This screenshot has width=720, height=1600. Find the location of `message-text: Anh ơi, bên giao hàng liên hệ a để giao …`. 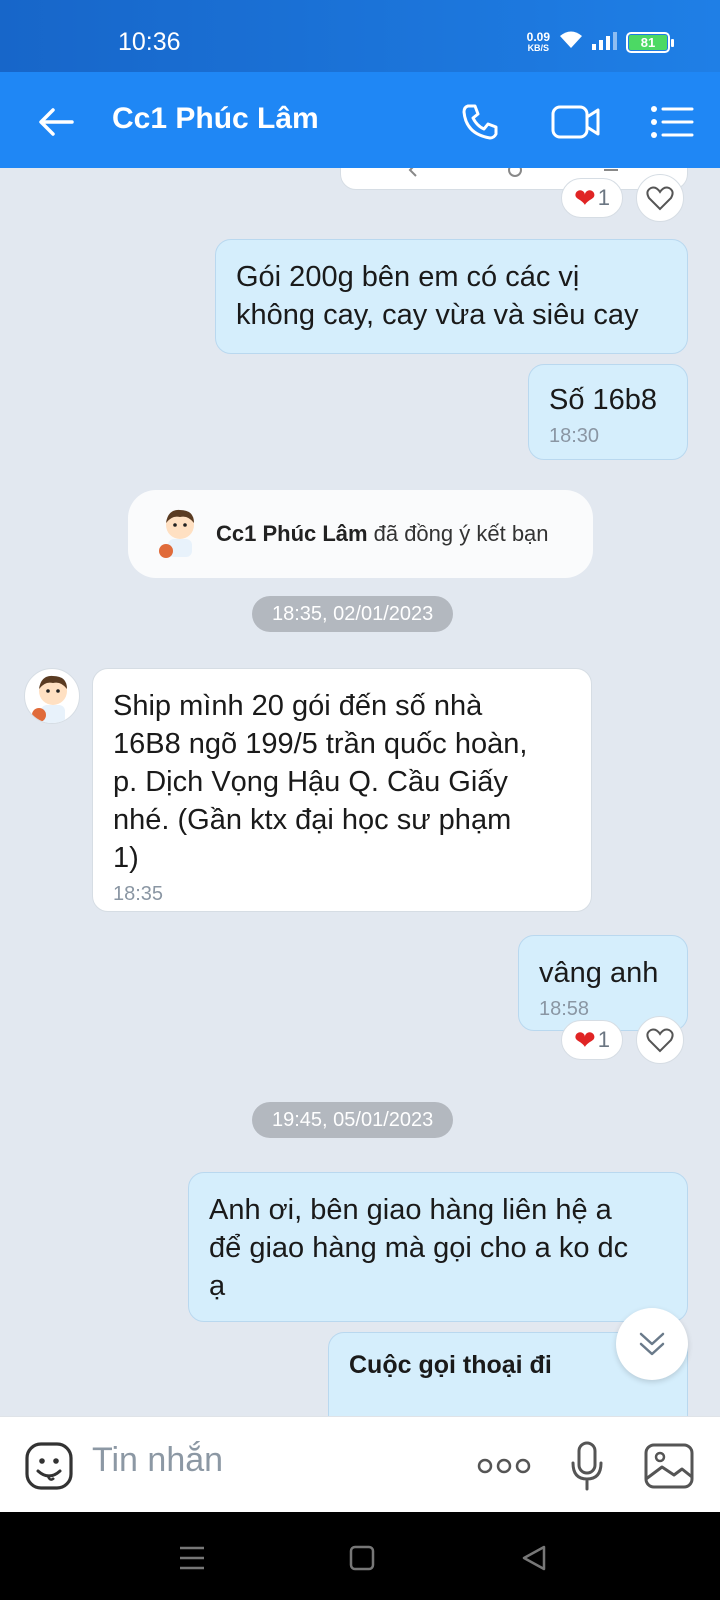

message-text: Anh ơi, bên giao hàng liên hệ a để giao … is located at coordinates (419, 1248).